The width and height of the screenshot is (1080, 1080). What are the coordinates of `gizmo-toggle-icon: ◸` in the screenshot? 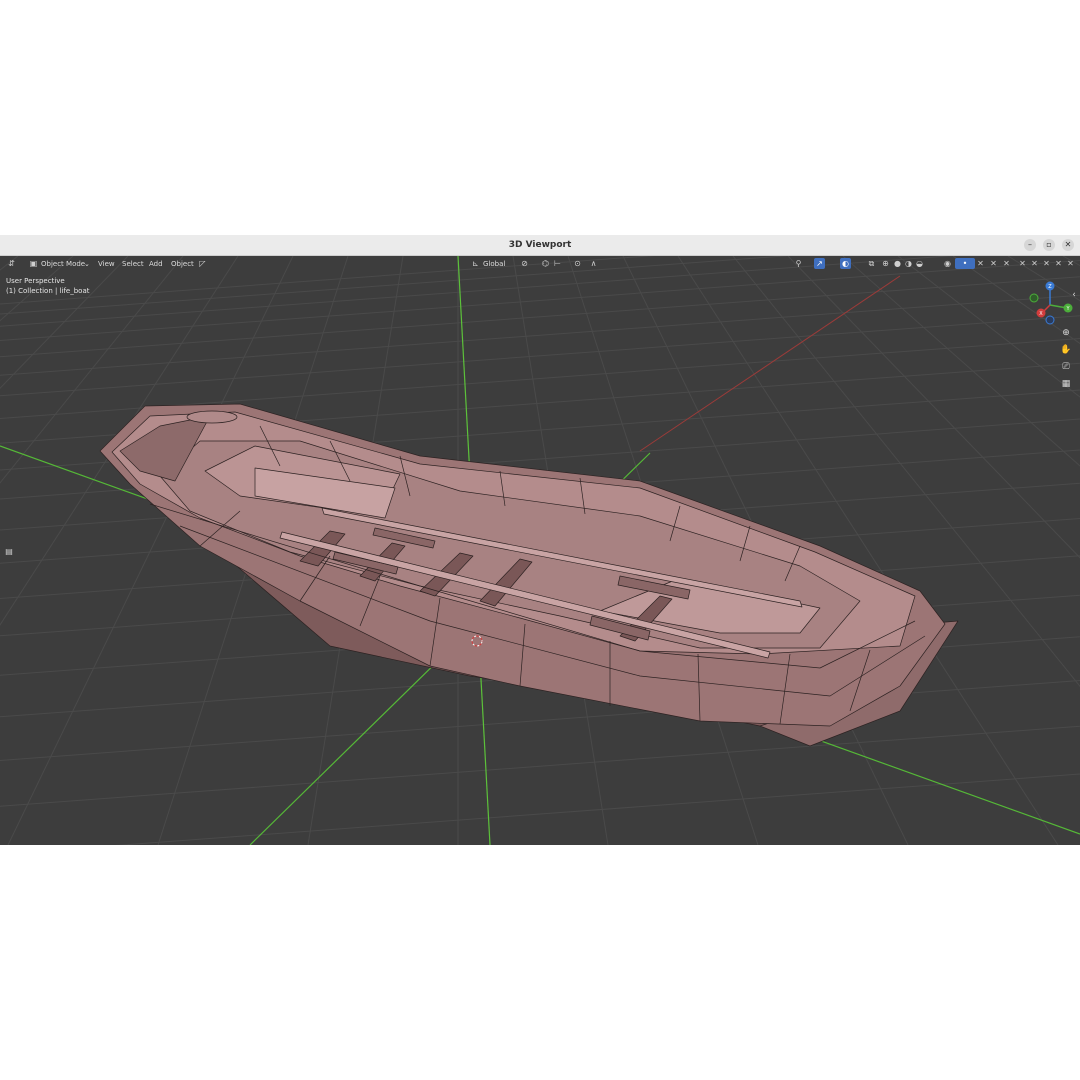 It's located at (202, 263).